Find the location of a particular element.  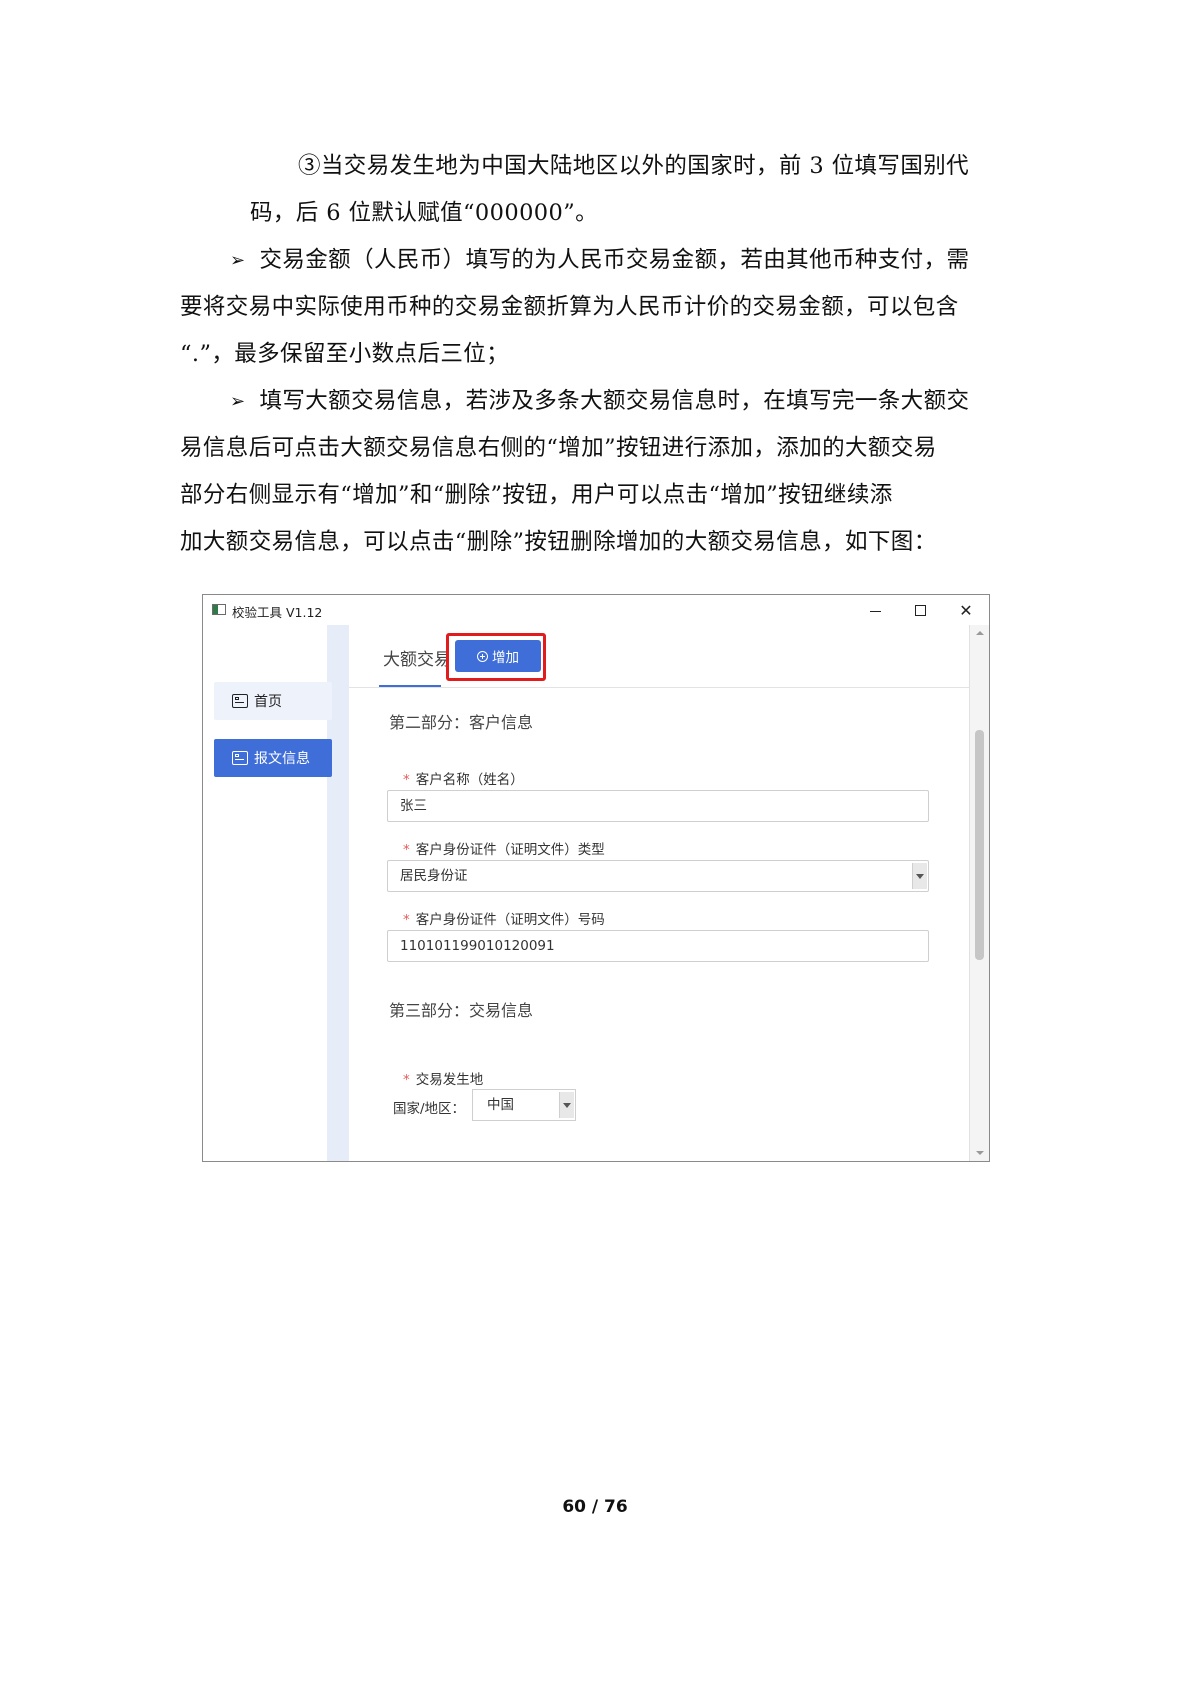

doc-line-9: 加大额交易信息，可以点击“删除”按钮删除增加的大额交易信息，如下图： is located at coordinates (558, 542).